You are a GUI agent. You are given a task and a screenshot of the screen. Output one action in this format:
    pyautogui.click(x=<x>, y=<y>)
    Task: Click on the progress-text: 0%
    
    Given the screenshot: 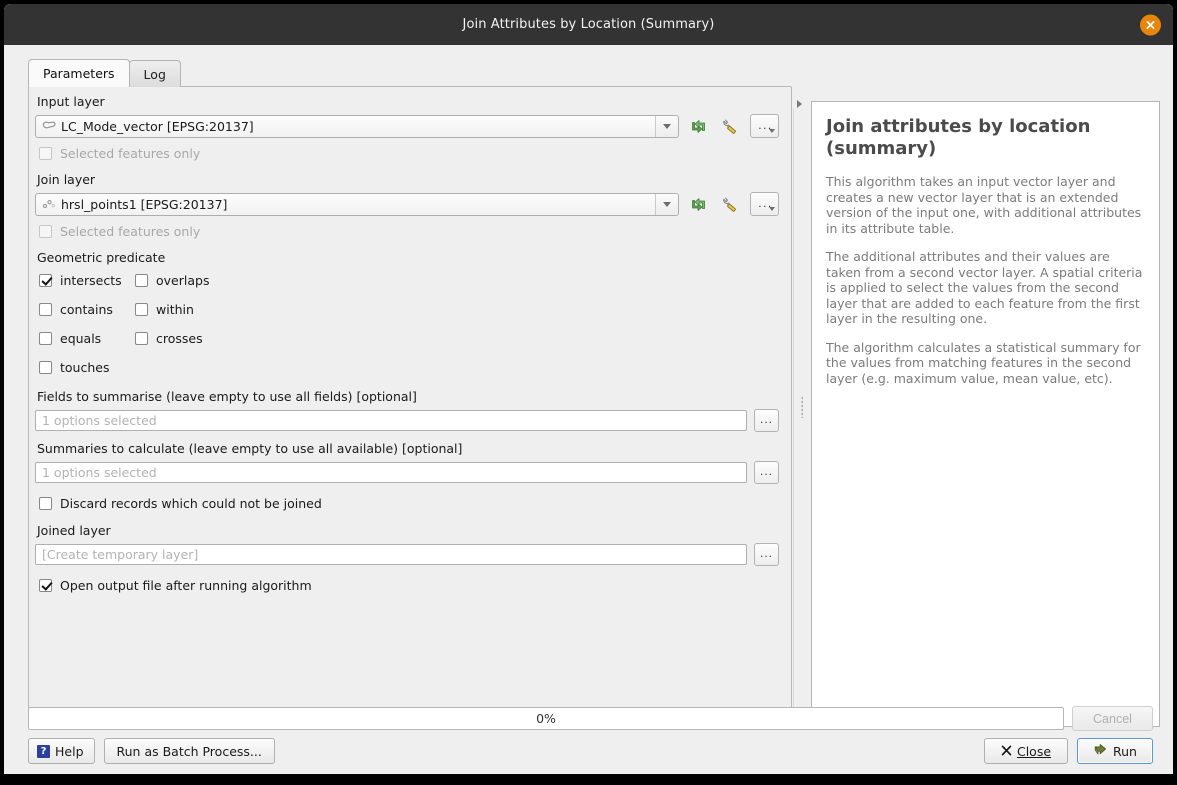 What is the action you would take?
    pyautogui.click(x=546, y=718)
    